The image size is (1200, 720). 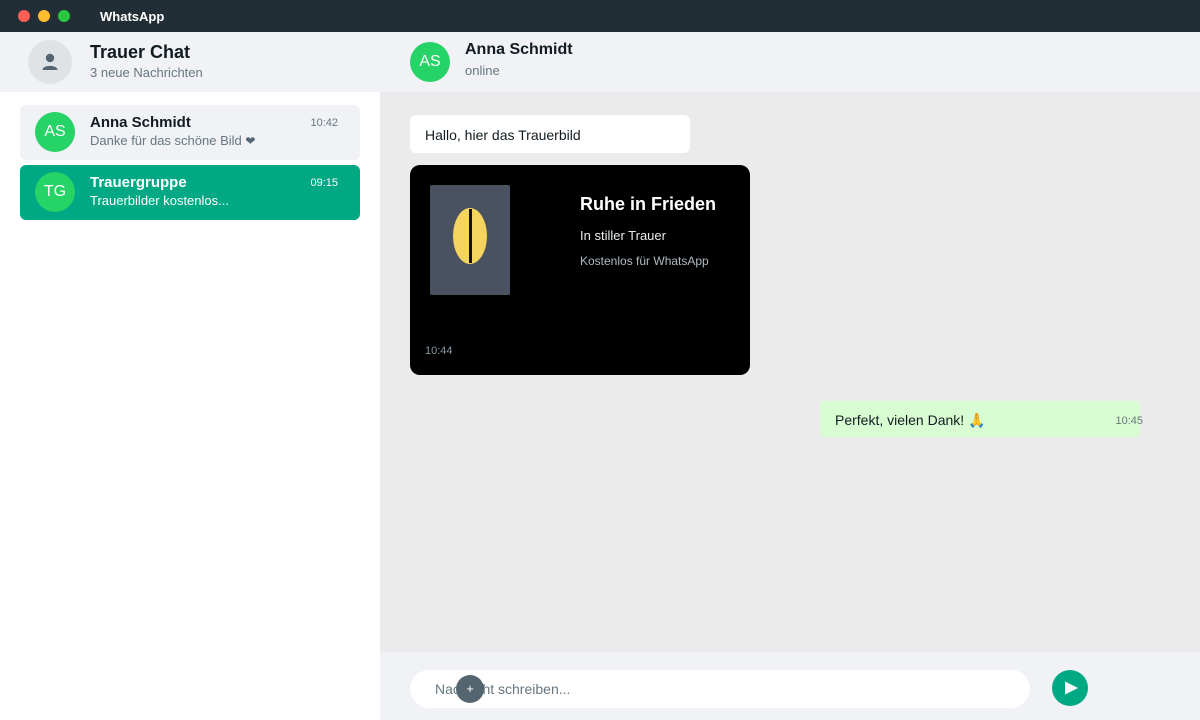 I want to click on chat-time: 10:42, so click(x=324, y=123).